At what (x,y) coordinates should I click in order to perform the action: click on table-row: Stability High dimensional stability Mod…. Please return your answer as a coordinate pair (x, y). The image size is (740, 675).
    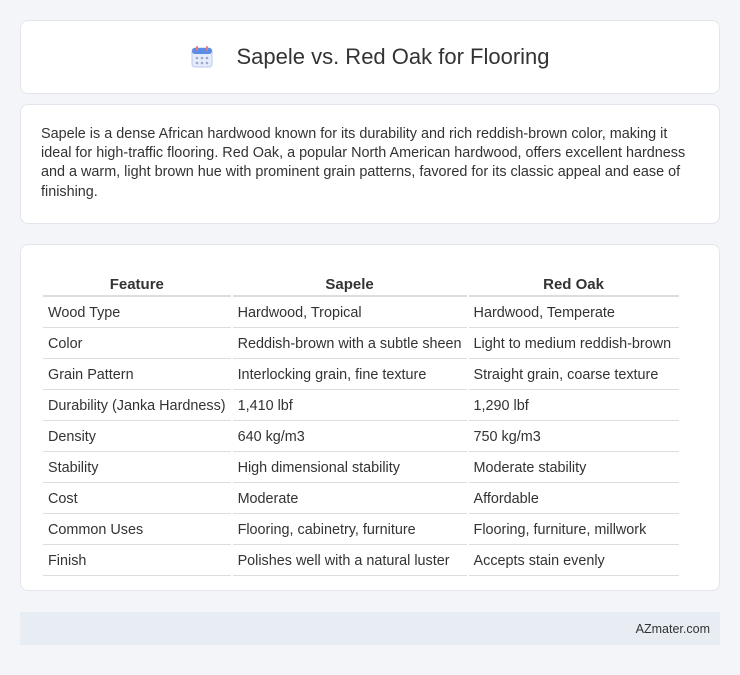
    Looking at the image, I should click on (361, 468).